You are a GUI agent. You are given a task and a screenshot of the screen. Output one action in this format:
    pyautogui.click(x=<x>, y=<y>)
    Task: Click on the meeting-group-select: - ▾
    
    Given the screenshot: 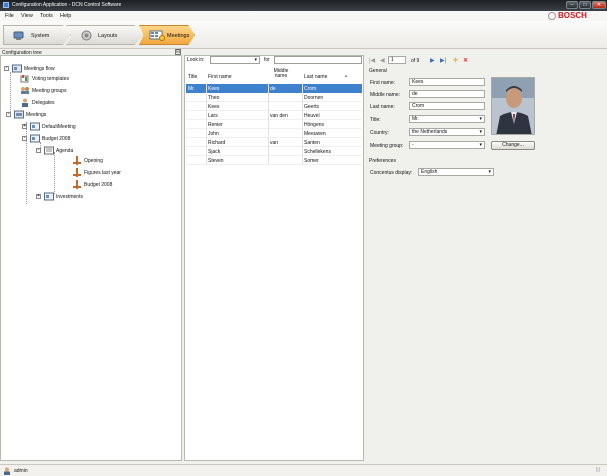 What is the action you would take?
    pyautogui.click(x=447, y=145)
    